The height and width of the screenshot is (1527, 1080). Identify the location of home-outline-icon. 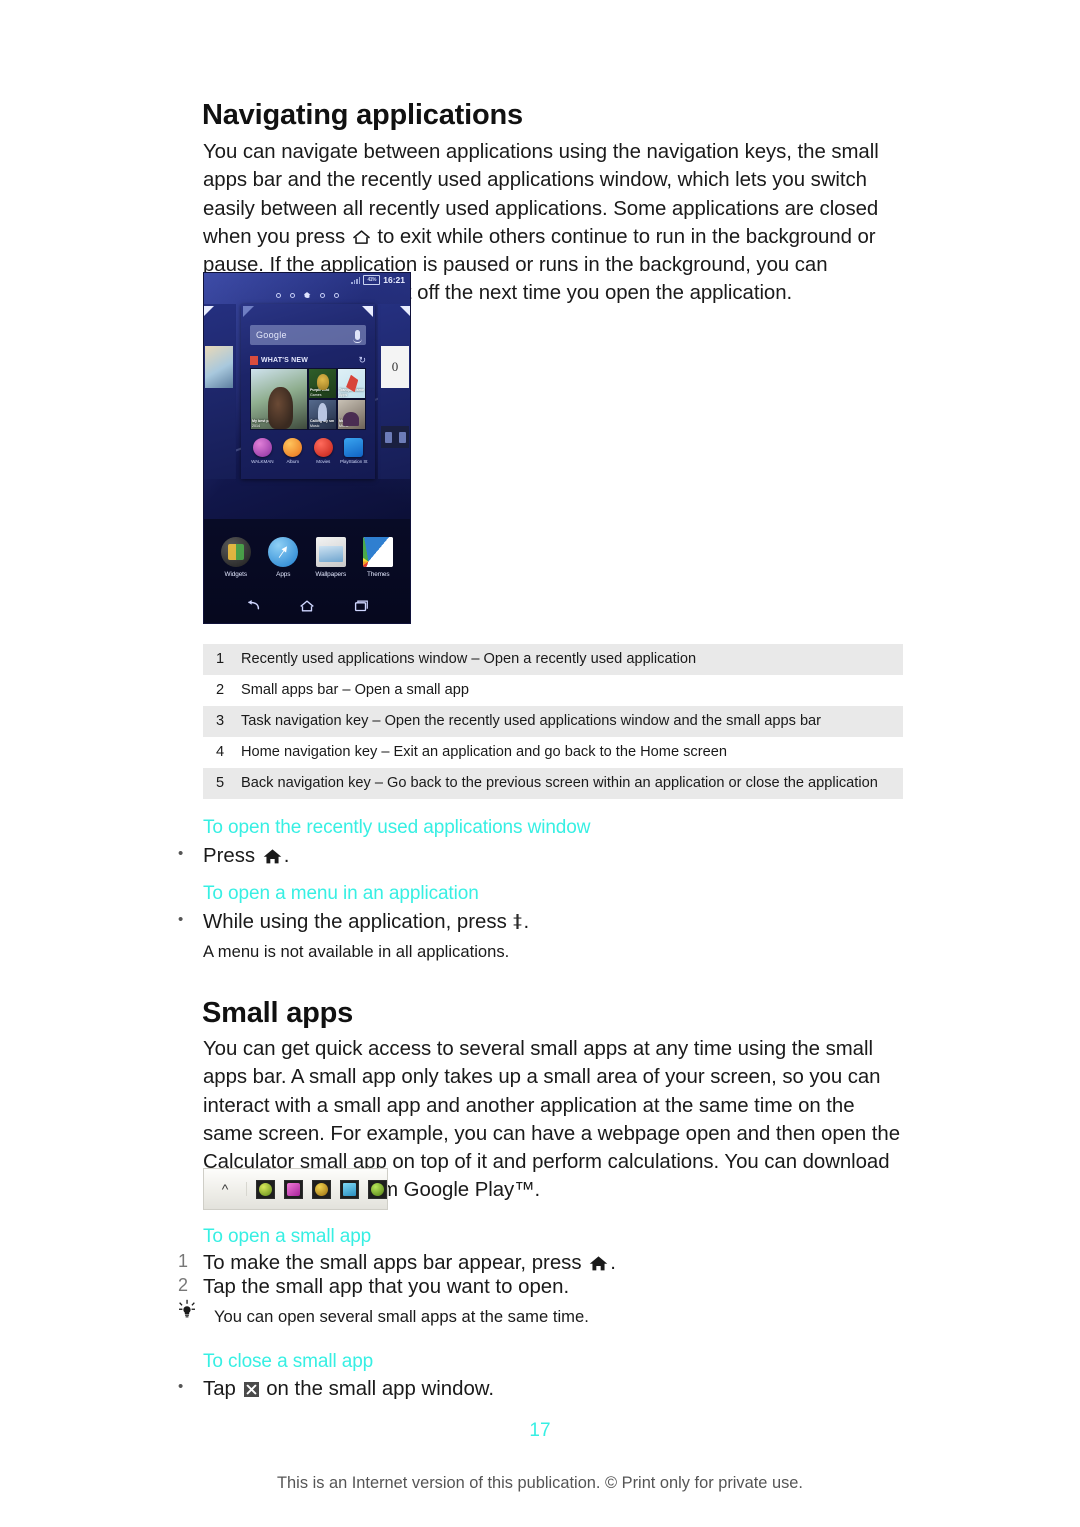
(361, 237).